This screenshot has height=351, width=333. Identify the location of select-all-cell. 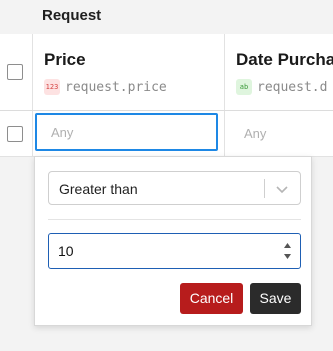
(16, 72).